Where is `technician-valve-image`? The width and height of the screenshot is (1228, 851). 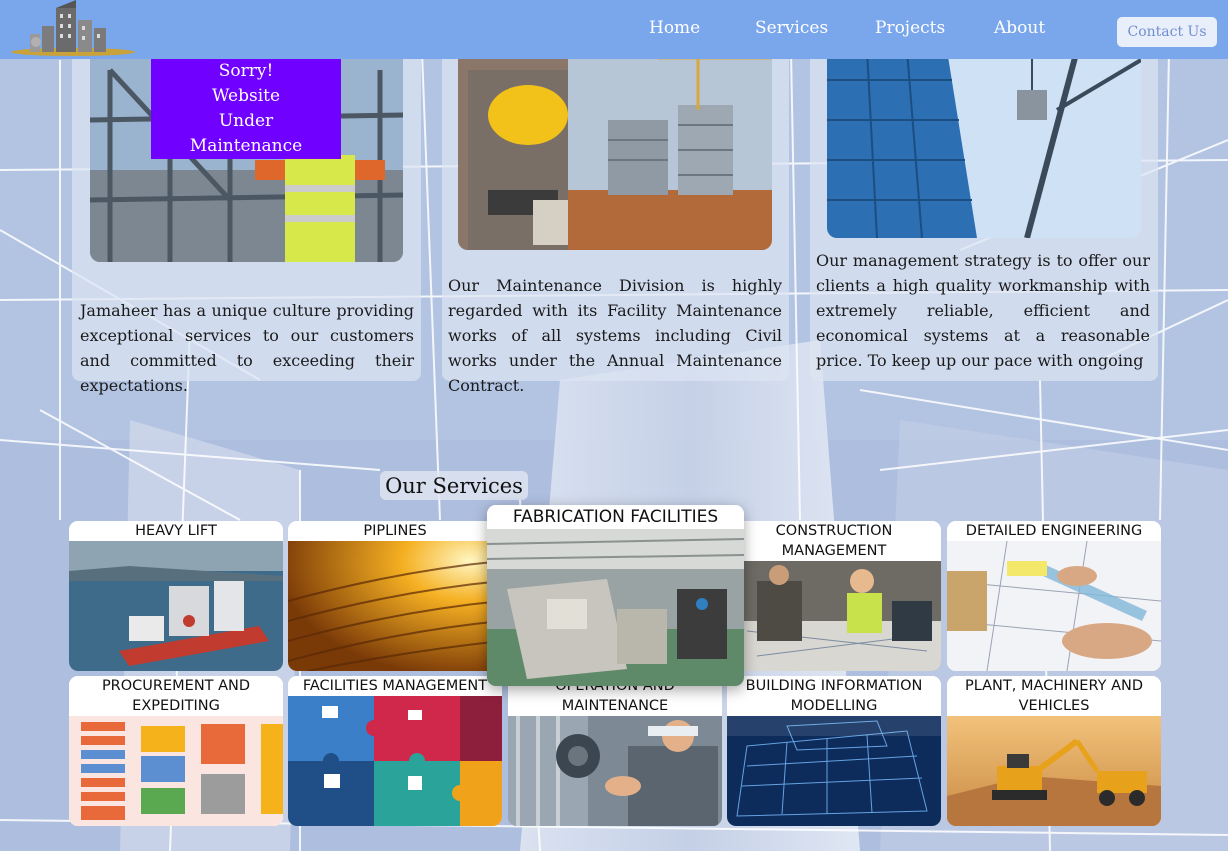 technician-valve-image is located at coordinates (615, 771).